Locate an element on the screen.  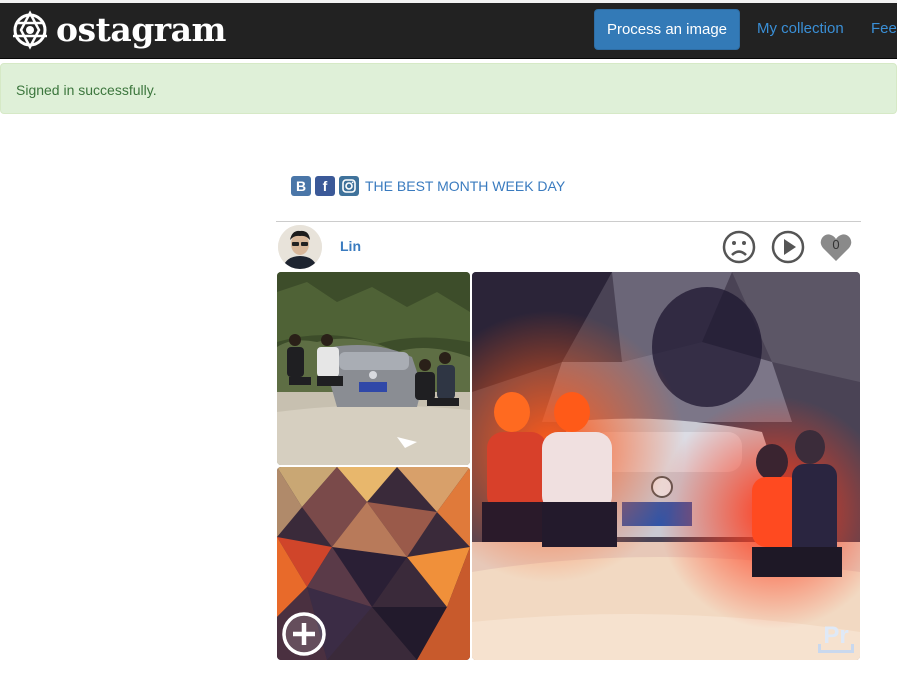
like-count: 0 is located at coordinates (836, 244).